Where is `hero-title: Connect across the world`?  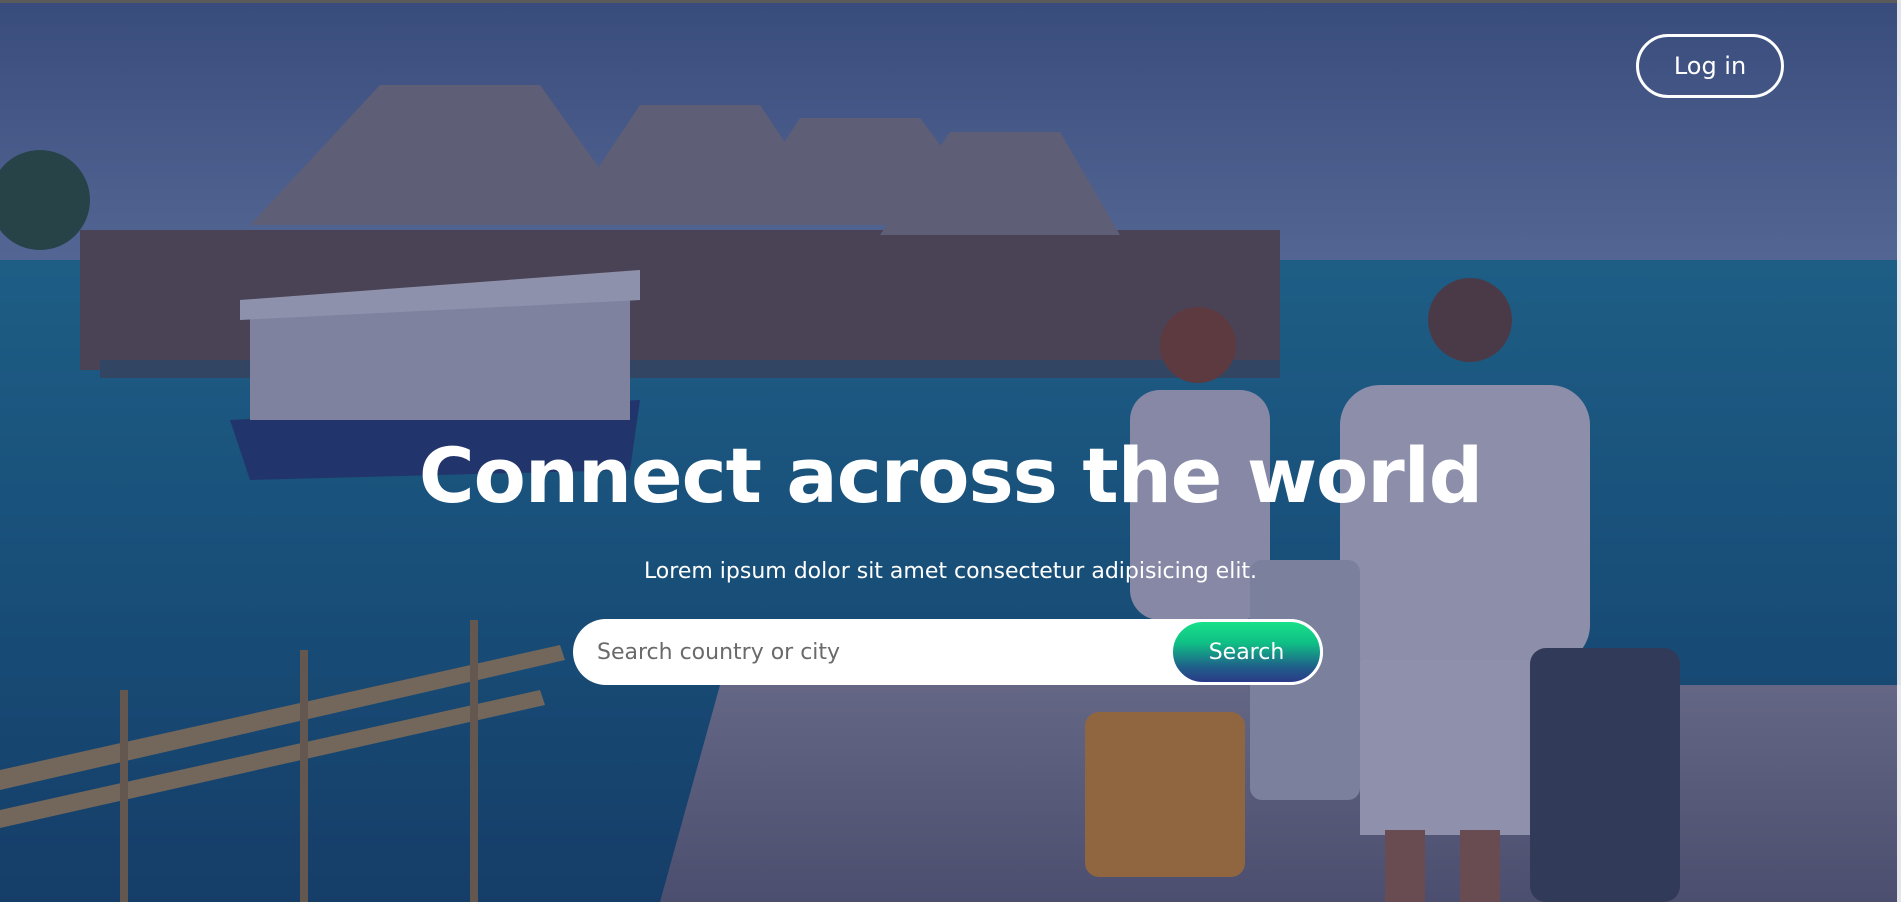
hero-title: Connect across the world is located at coordinates (950, 475).